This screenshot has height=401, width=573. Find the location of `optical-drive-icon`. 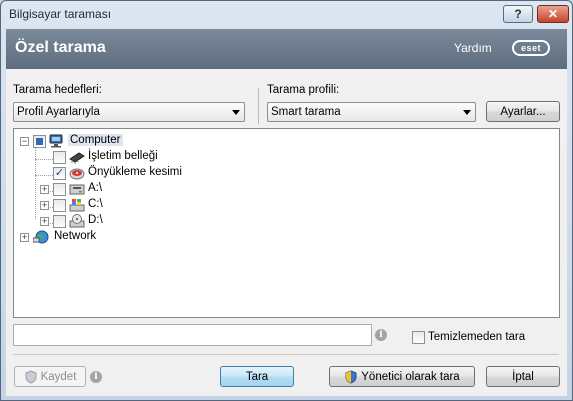

optical-drive-icon is located at coordinates (77, 221).